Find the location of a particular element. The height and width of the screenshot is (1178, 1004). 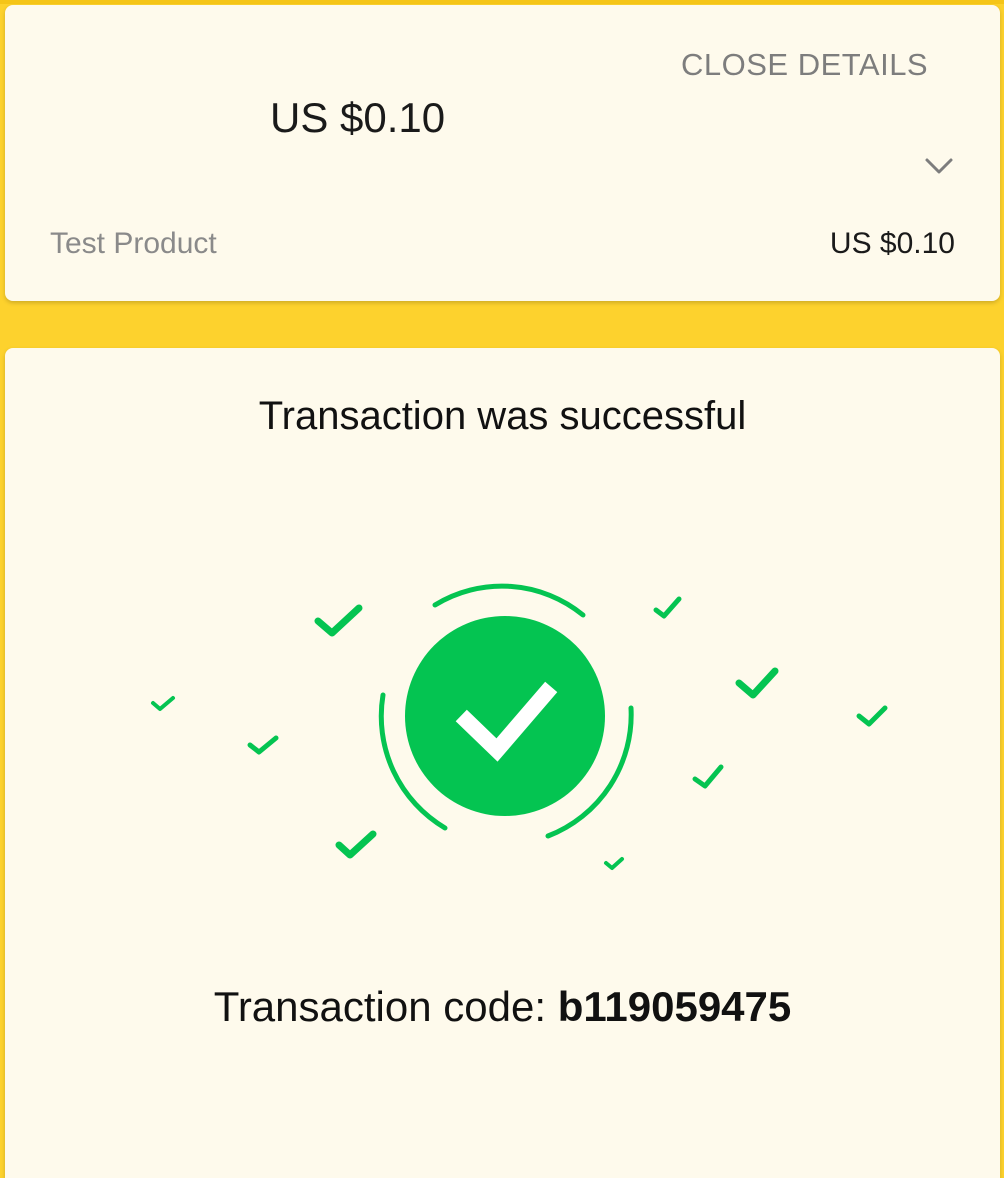

transaction-code-line: Transaction code: b119059475 is located at coordinates (502, 1007).